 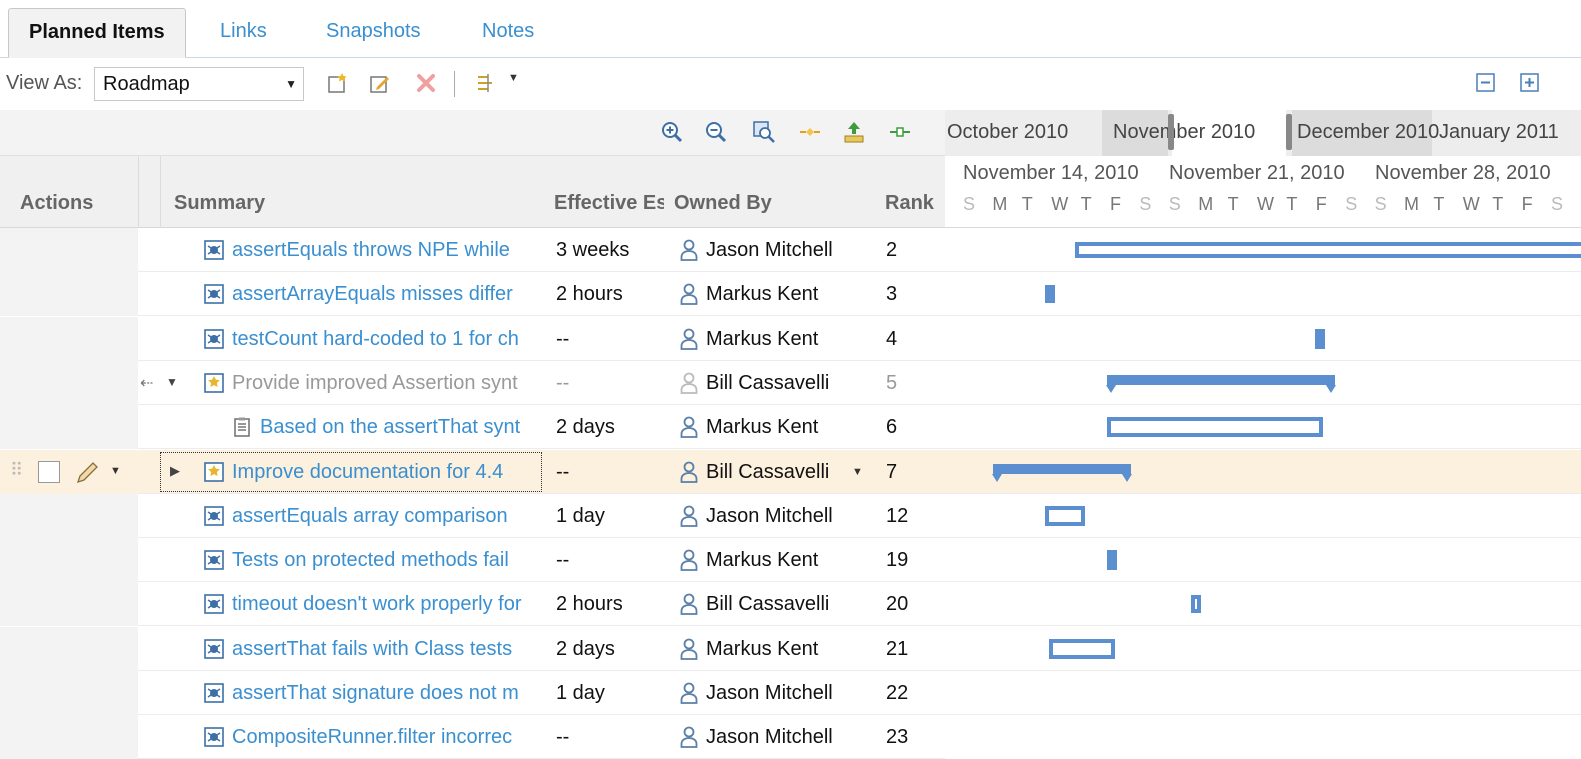 What do you see at coordinates (386, 383) in the screenshot?
I see `summary-link: Provide improved Assertion synt` at bounding box center [386, 383].